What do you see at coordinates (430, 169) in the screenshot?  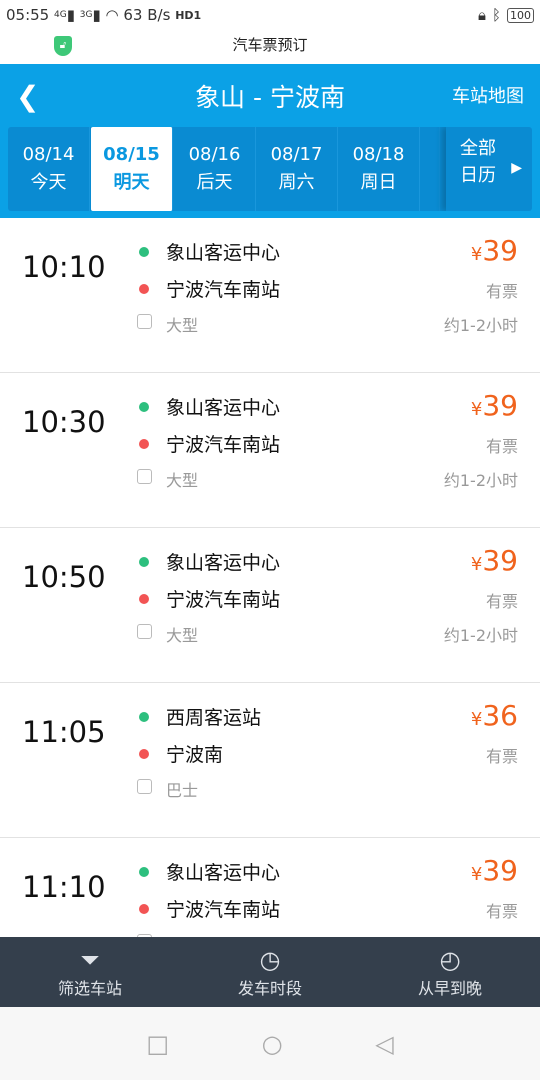 I see `date-tab-partial` at bounding box center [430, 169].